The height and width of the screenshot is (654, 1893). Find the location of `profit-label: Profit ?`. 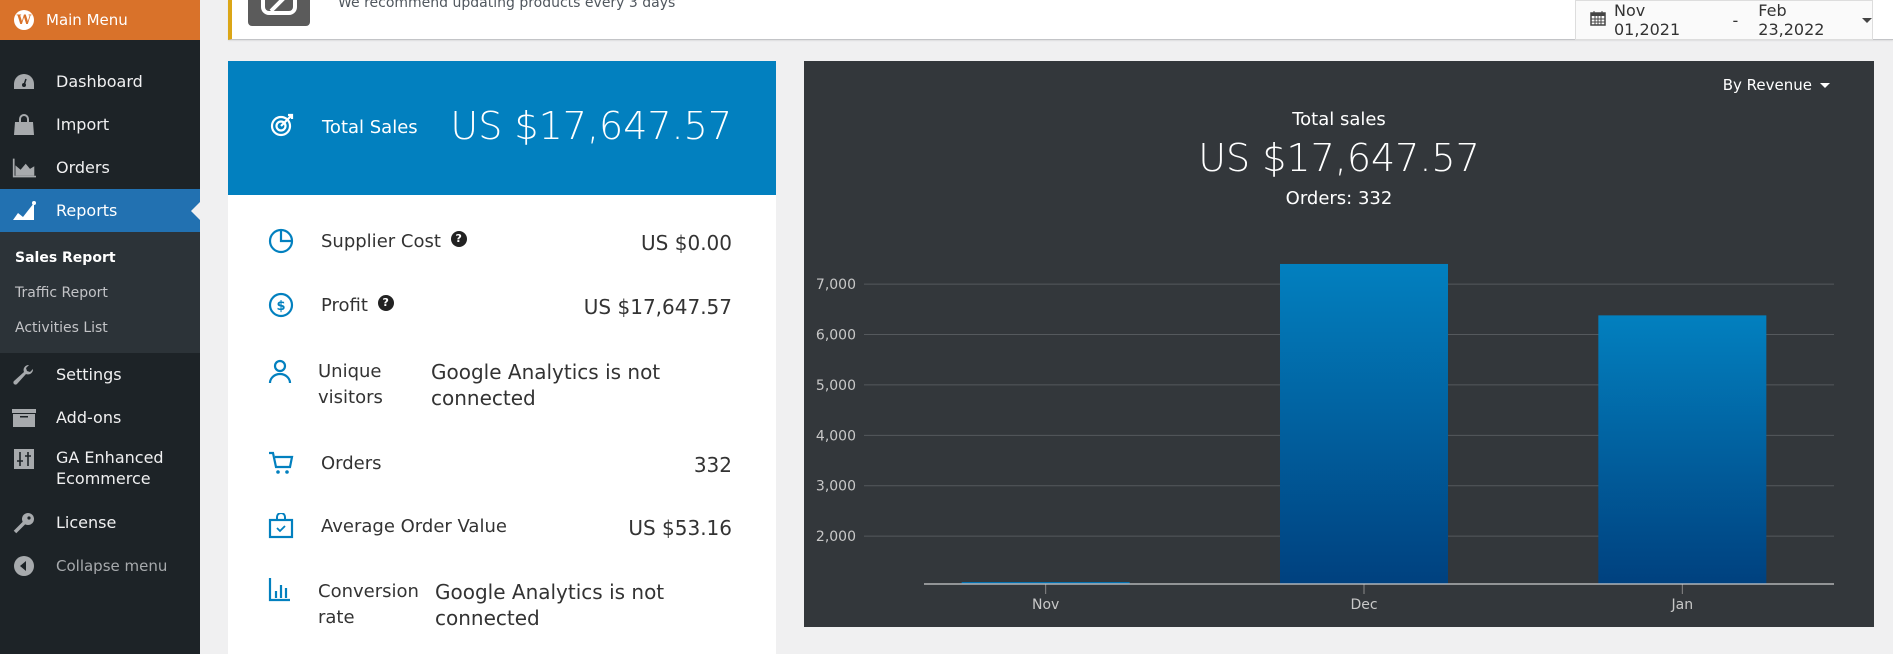

profit-label: Profit ? is located at coordinates (357, 305).